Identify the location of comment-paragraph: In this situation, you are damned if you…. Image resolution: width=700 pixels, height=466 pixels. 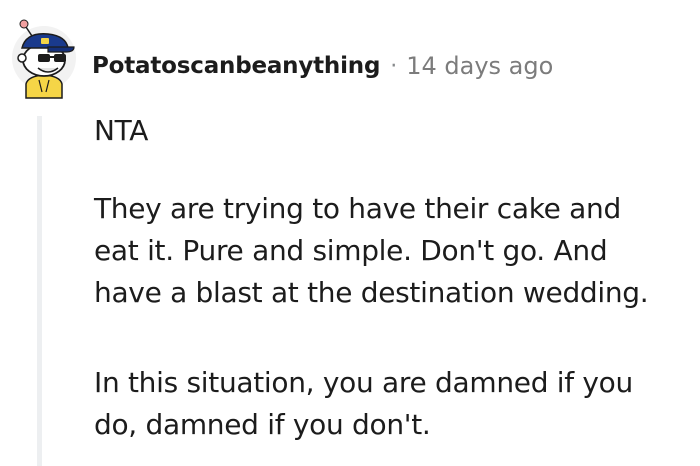
(363, 404).